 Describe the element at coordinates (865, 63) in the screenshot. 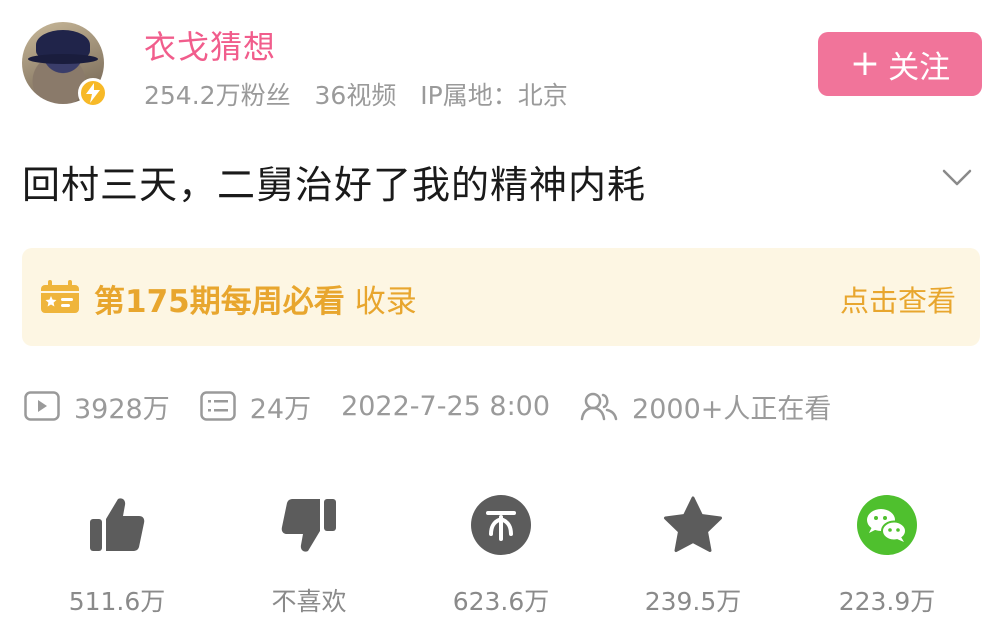

I see `plus-icon: +` at that location.